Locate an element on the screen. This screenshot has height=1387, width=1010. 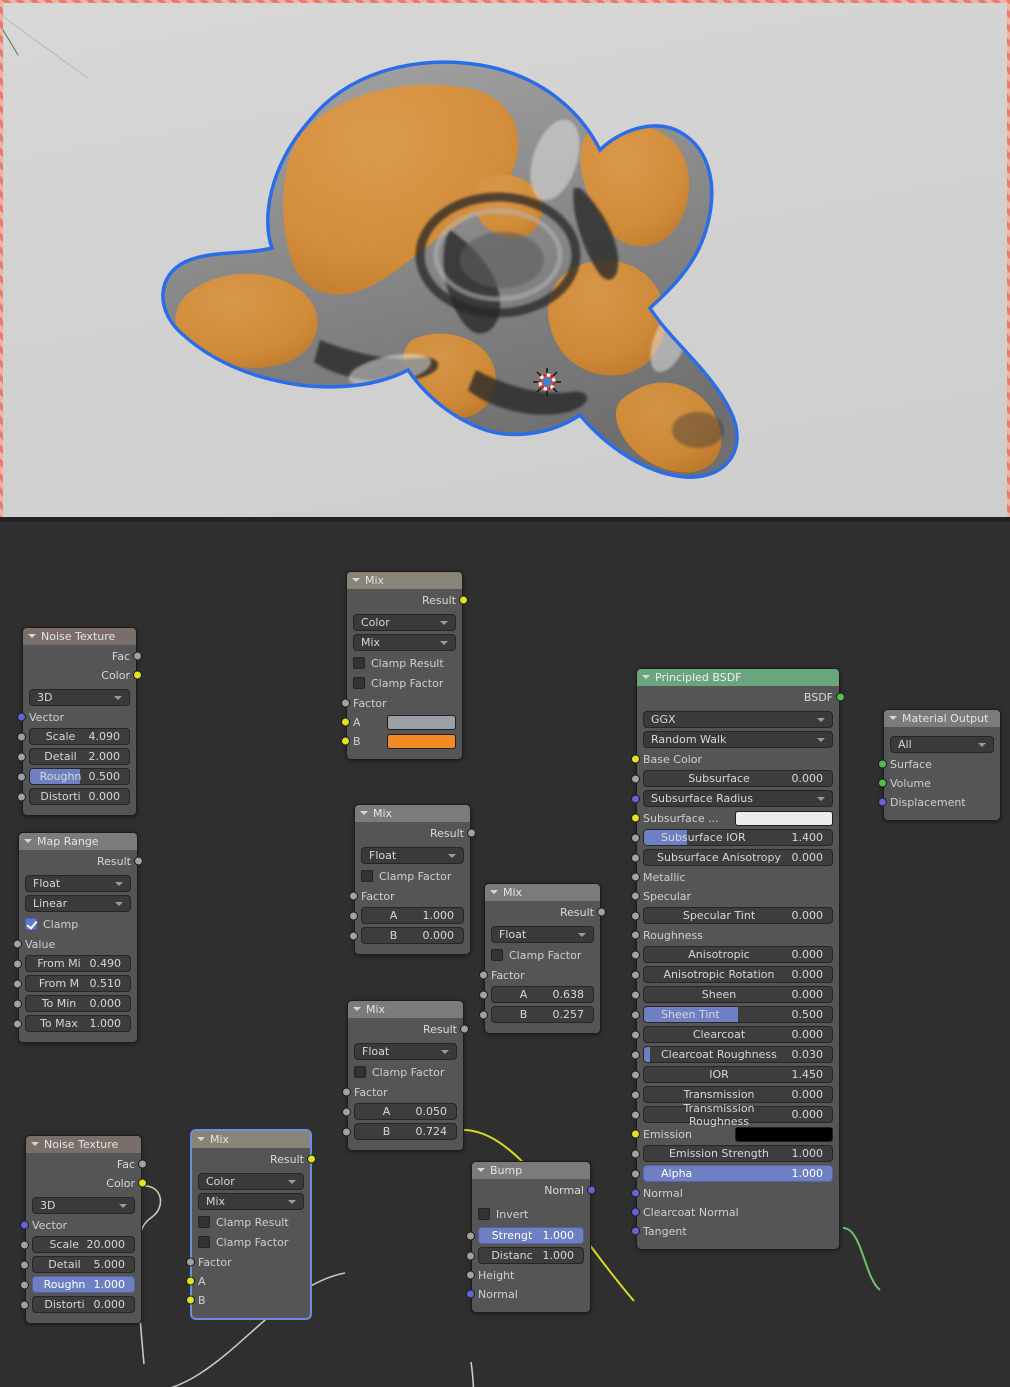
input-socket-surface is located at coordinates (882, 764).